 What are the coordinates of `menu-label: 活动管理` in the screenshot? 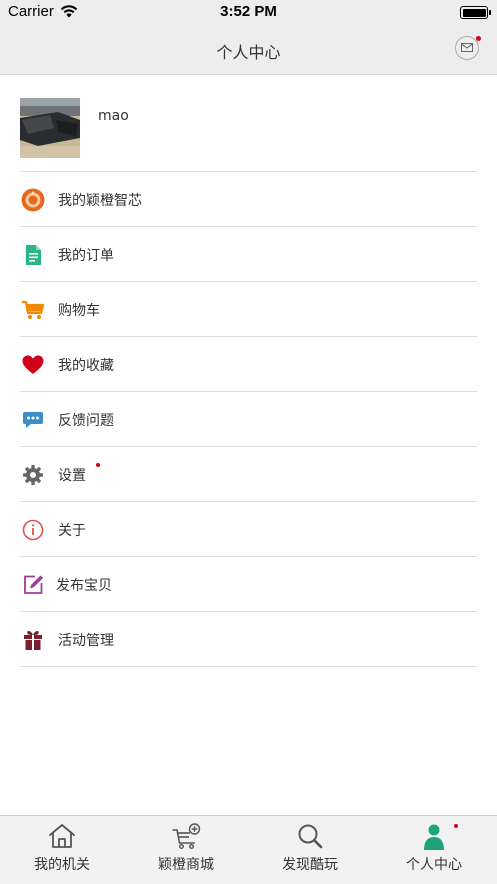 It's located at (86, 641).